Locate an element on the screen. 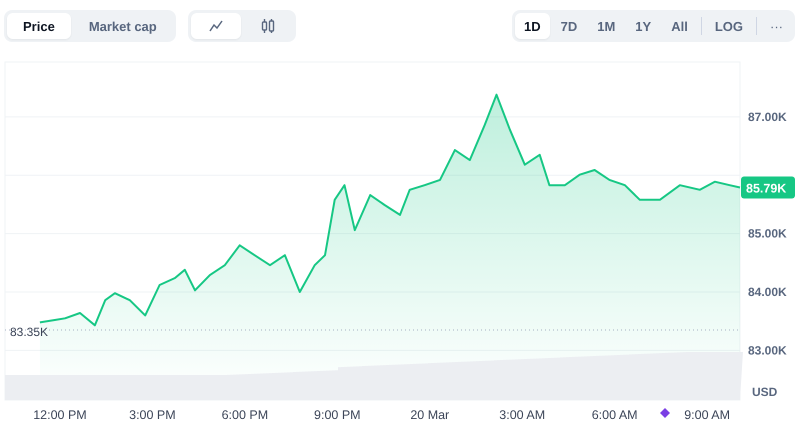  price-badge: 85.79K is located at coordinates (768, 187).